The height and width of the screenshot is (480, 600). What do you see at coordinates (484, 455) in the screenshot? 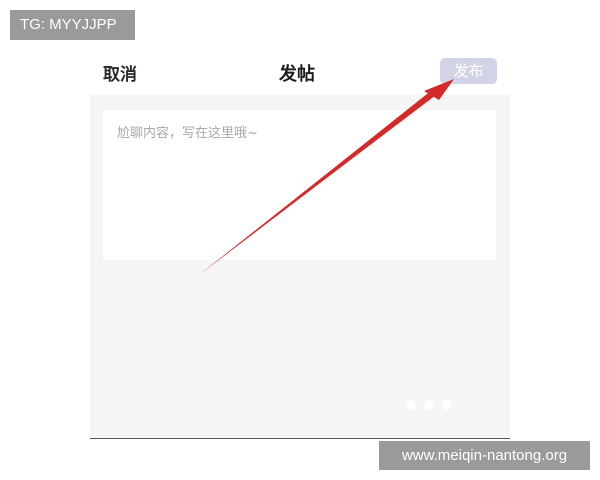
I see `watermark: www.meiqin-nantong.org` at bounding box center [484, 455].